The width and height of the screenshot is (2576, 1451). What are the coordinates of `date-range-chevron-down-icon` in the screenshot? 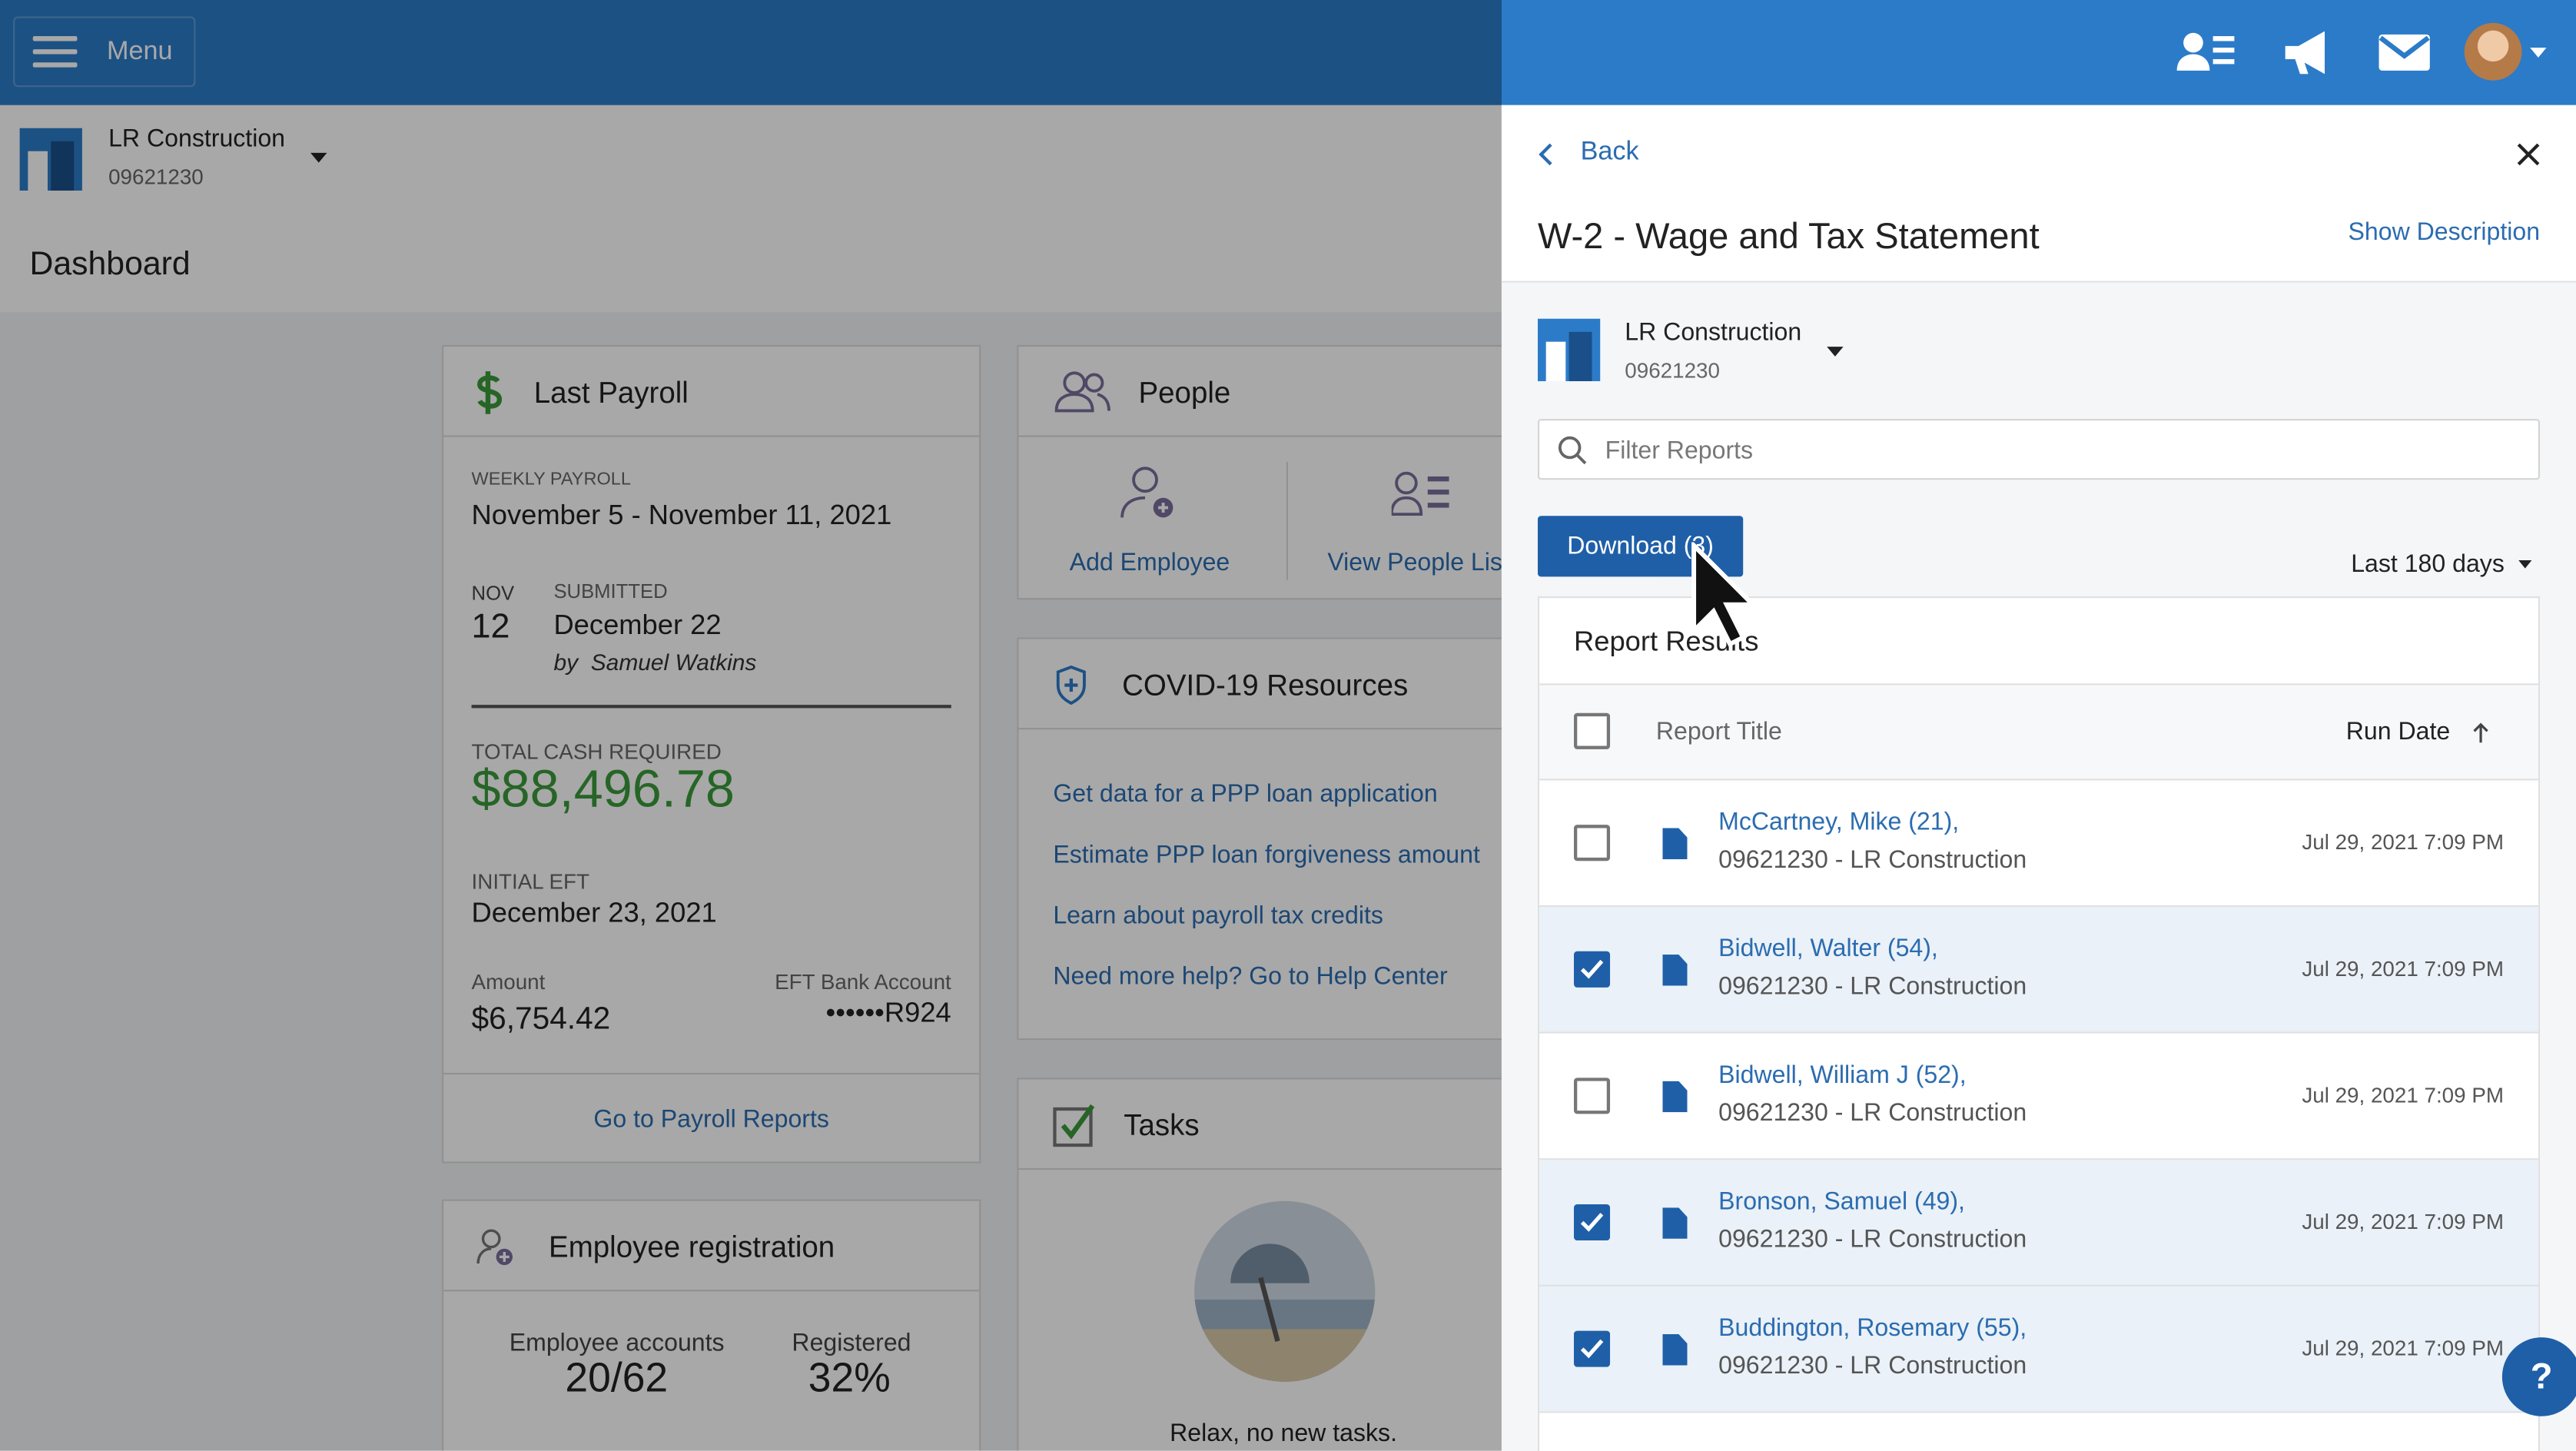 It's located at (2525, 564).